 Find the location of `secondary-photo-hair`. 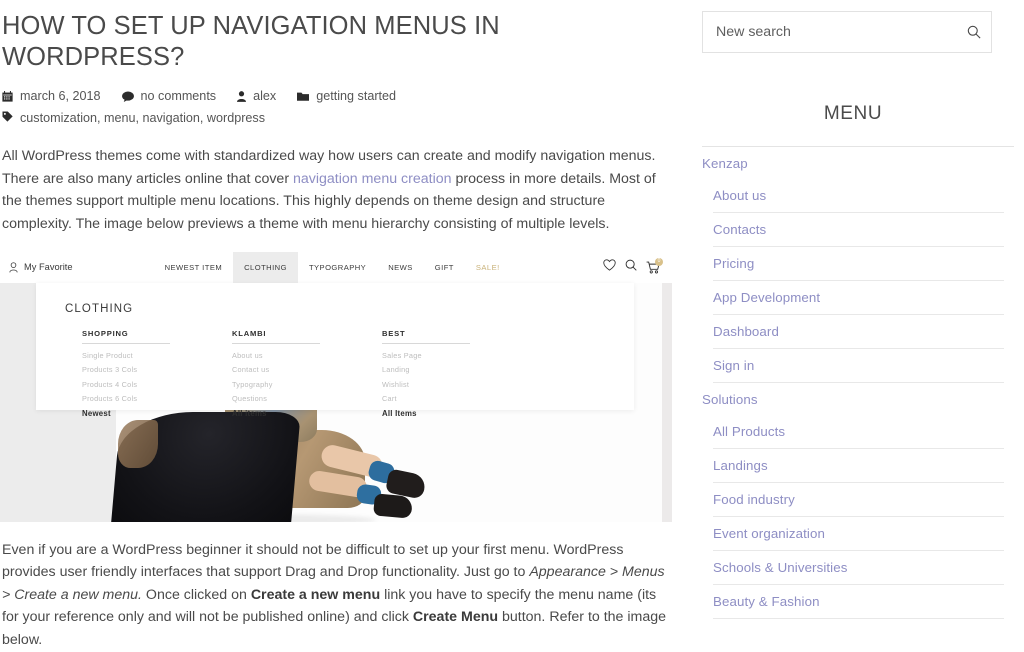

secondary-photo-hair is located at coordinates (138, 443).